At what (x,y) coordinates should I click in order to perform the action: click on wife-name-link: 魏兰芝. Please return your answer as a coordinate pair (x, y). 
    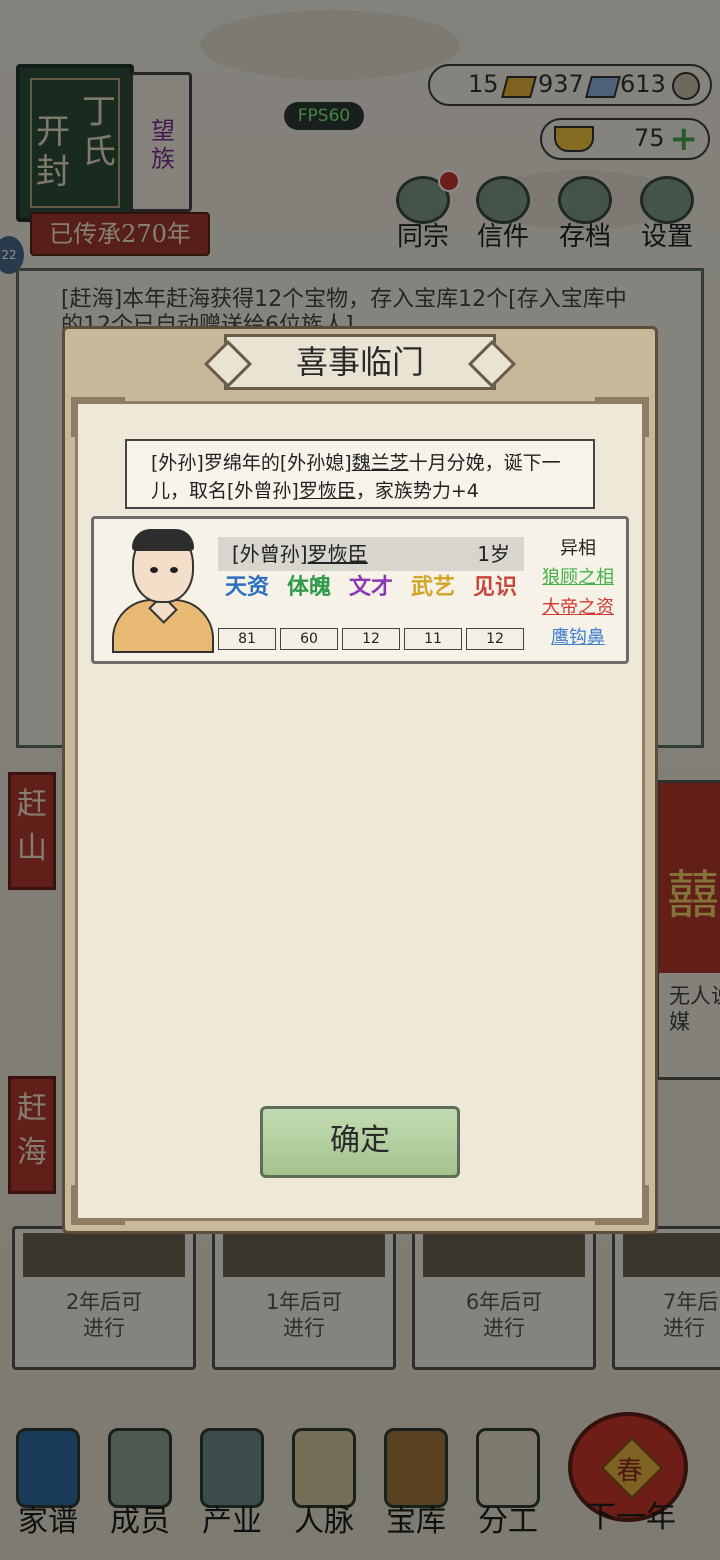
    Looking at the image, I should click on (380, 463).